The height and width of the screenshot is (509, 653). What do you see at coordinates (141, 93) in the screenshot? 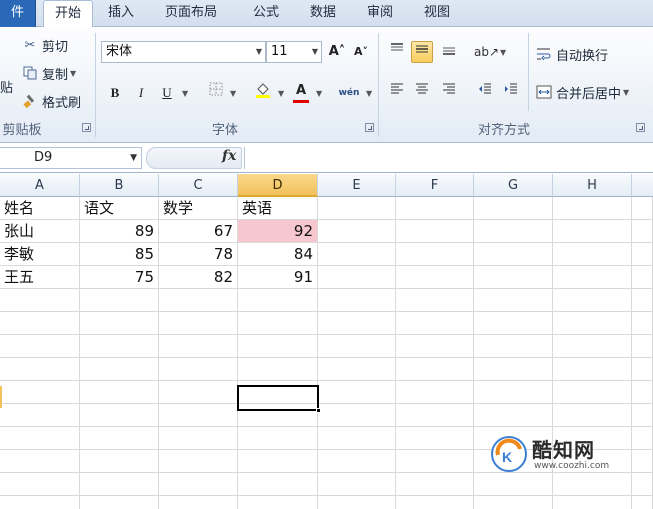
I see `italic-button: I` at bounding box center [141, 93].